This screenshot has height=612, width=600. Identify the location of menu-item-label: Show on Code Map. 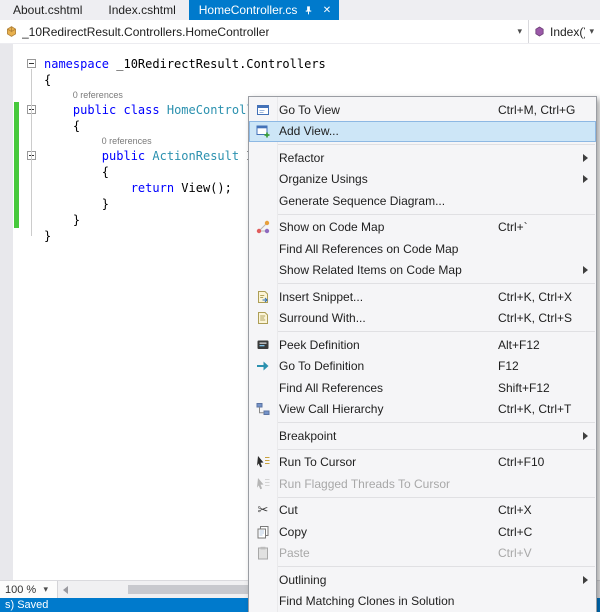
(332, 227).